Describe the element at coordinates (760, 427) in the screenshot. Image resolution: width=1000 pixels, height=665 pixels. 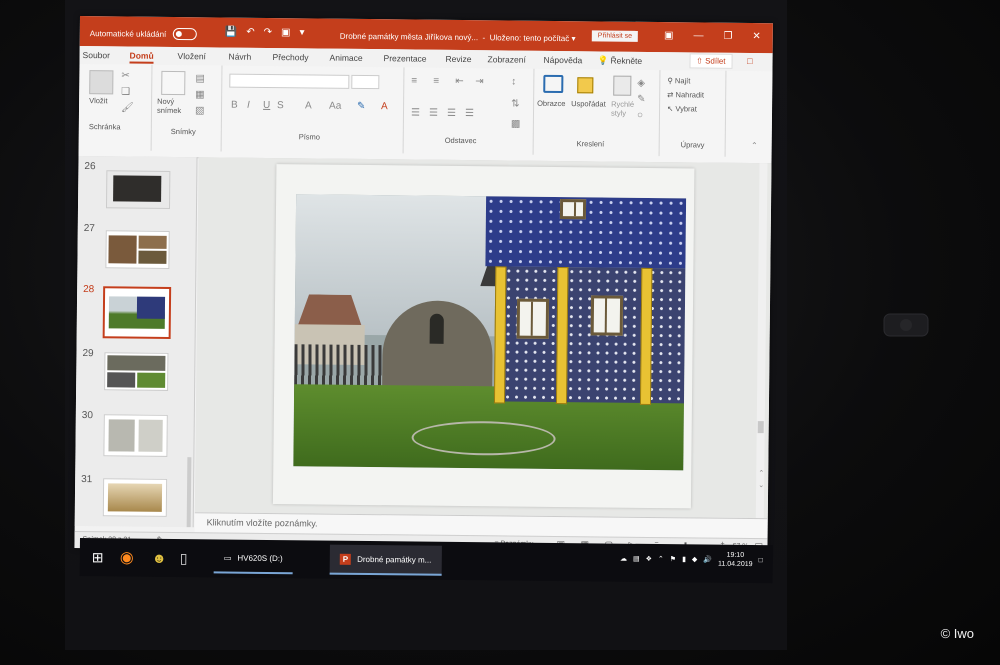
I see `scrollbar-thumb` at that location.